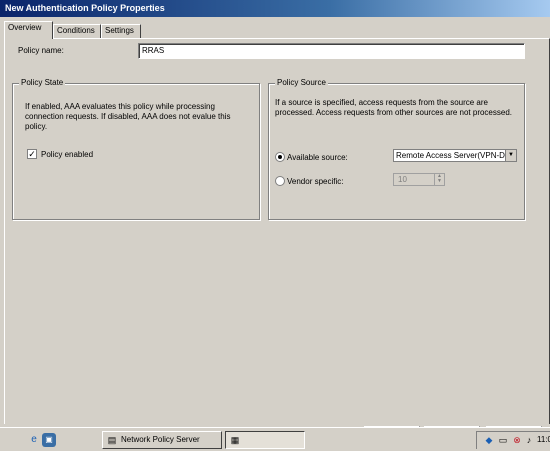 The height and width of the screenshot is (451, 550). What do you see at coordinates (280, 157) in the screenshot?
I see `available-source-radio` at bounding box center [280, 157].